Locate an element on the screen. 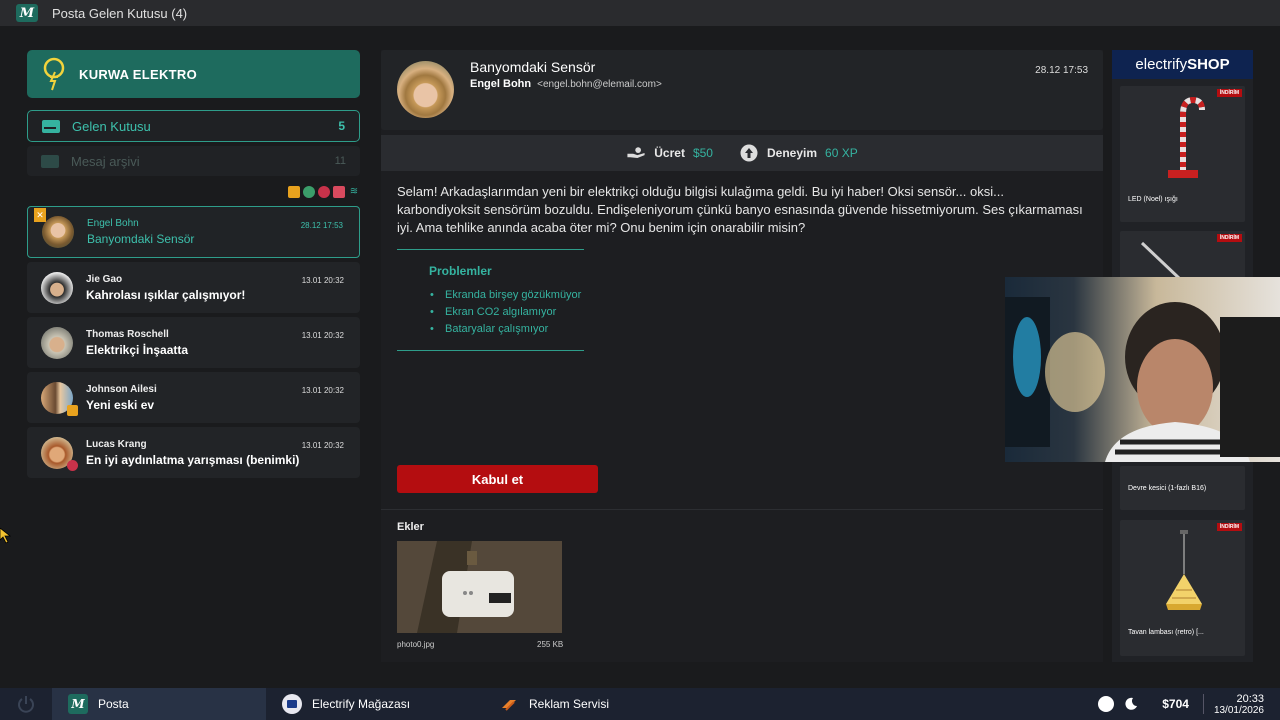 This screenshot has width=1280, height=720. problem-item: Ekranda birşey gözükmüyor is located at coordinates (507, 295).